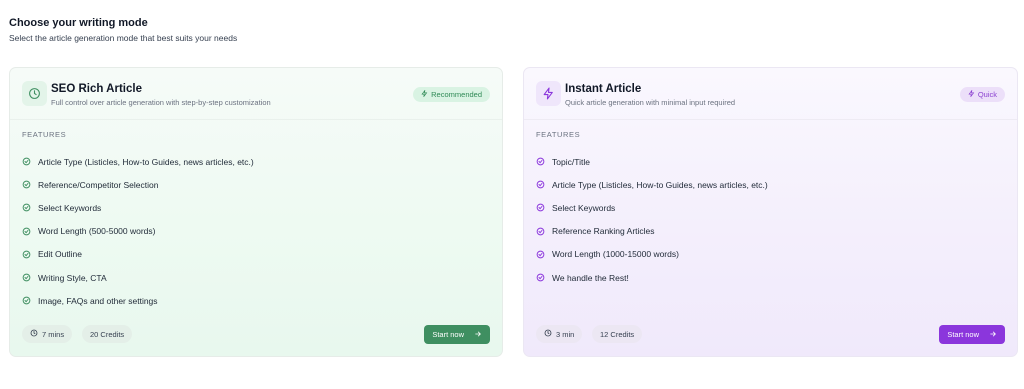 This screenshot has height=389, width=1024. What do you see at coordinates (603, 231) in the screenshot?
I see `feature-text: Reference Ranking Articles` at bounding box center [603, 231].